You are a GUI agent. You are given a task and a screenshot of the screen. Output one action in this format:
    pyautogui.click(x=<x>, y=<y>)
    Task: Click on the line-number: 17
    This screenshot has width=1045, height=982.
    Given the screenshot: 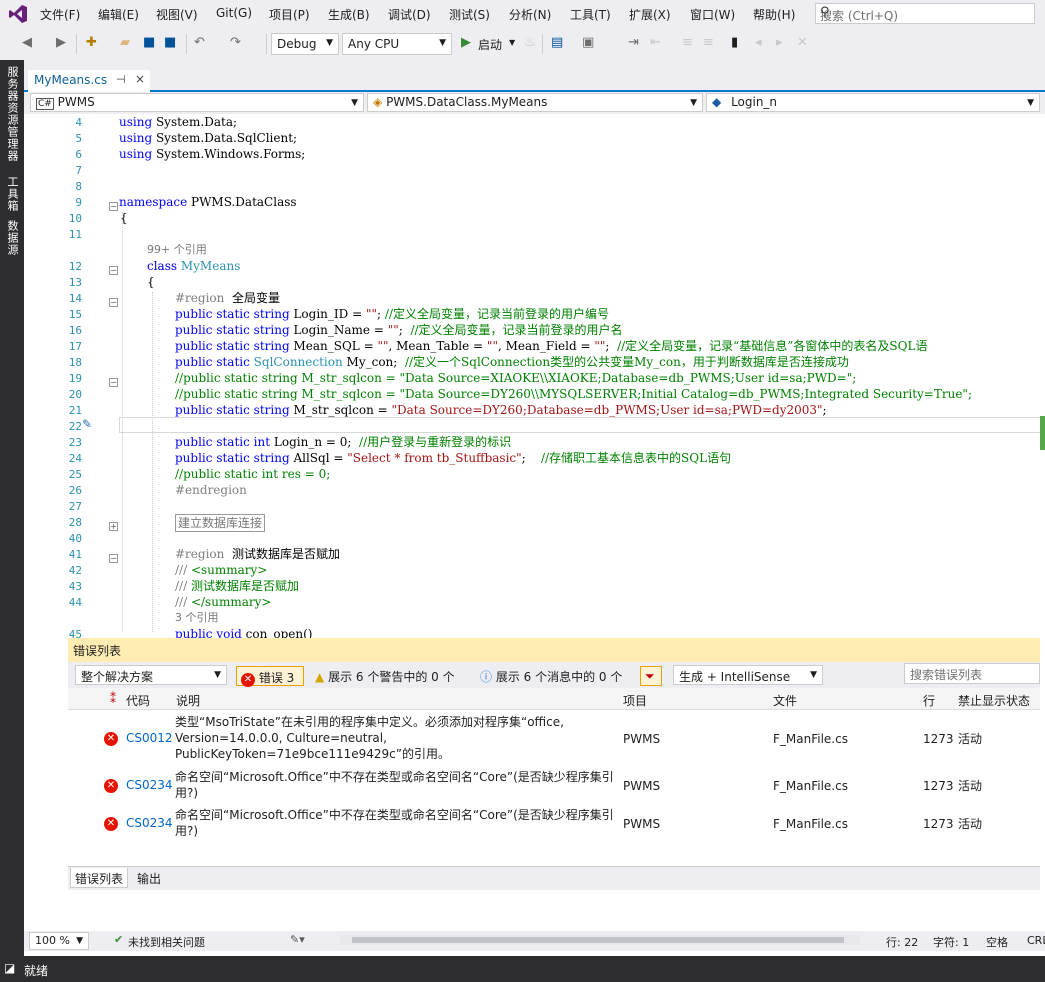 What is the action you would take?
    pyautogui.click(x=75, y=346)
    